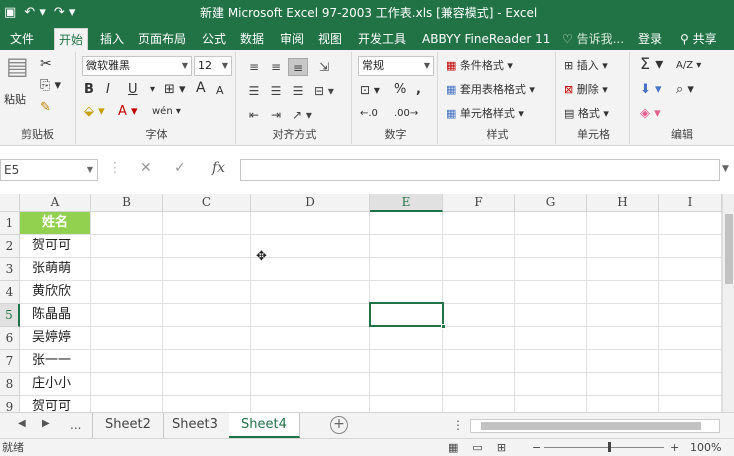 This screenshot has height=456, width=734. I want to click on tab-data: 数据, so click(252, 39).